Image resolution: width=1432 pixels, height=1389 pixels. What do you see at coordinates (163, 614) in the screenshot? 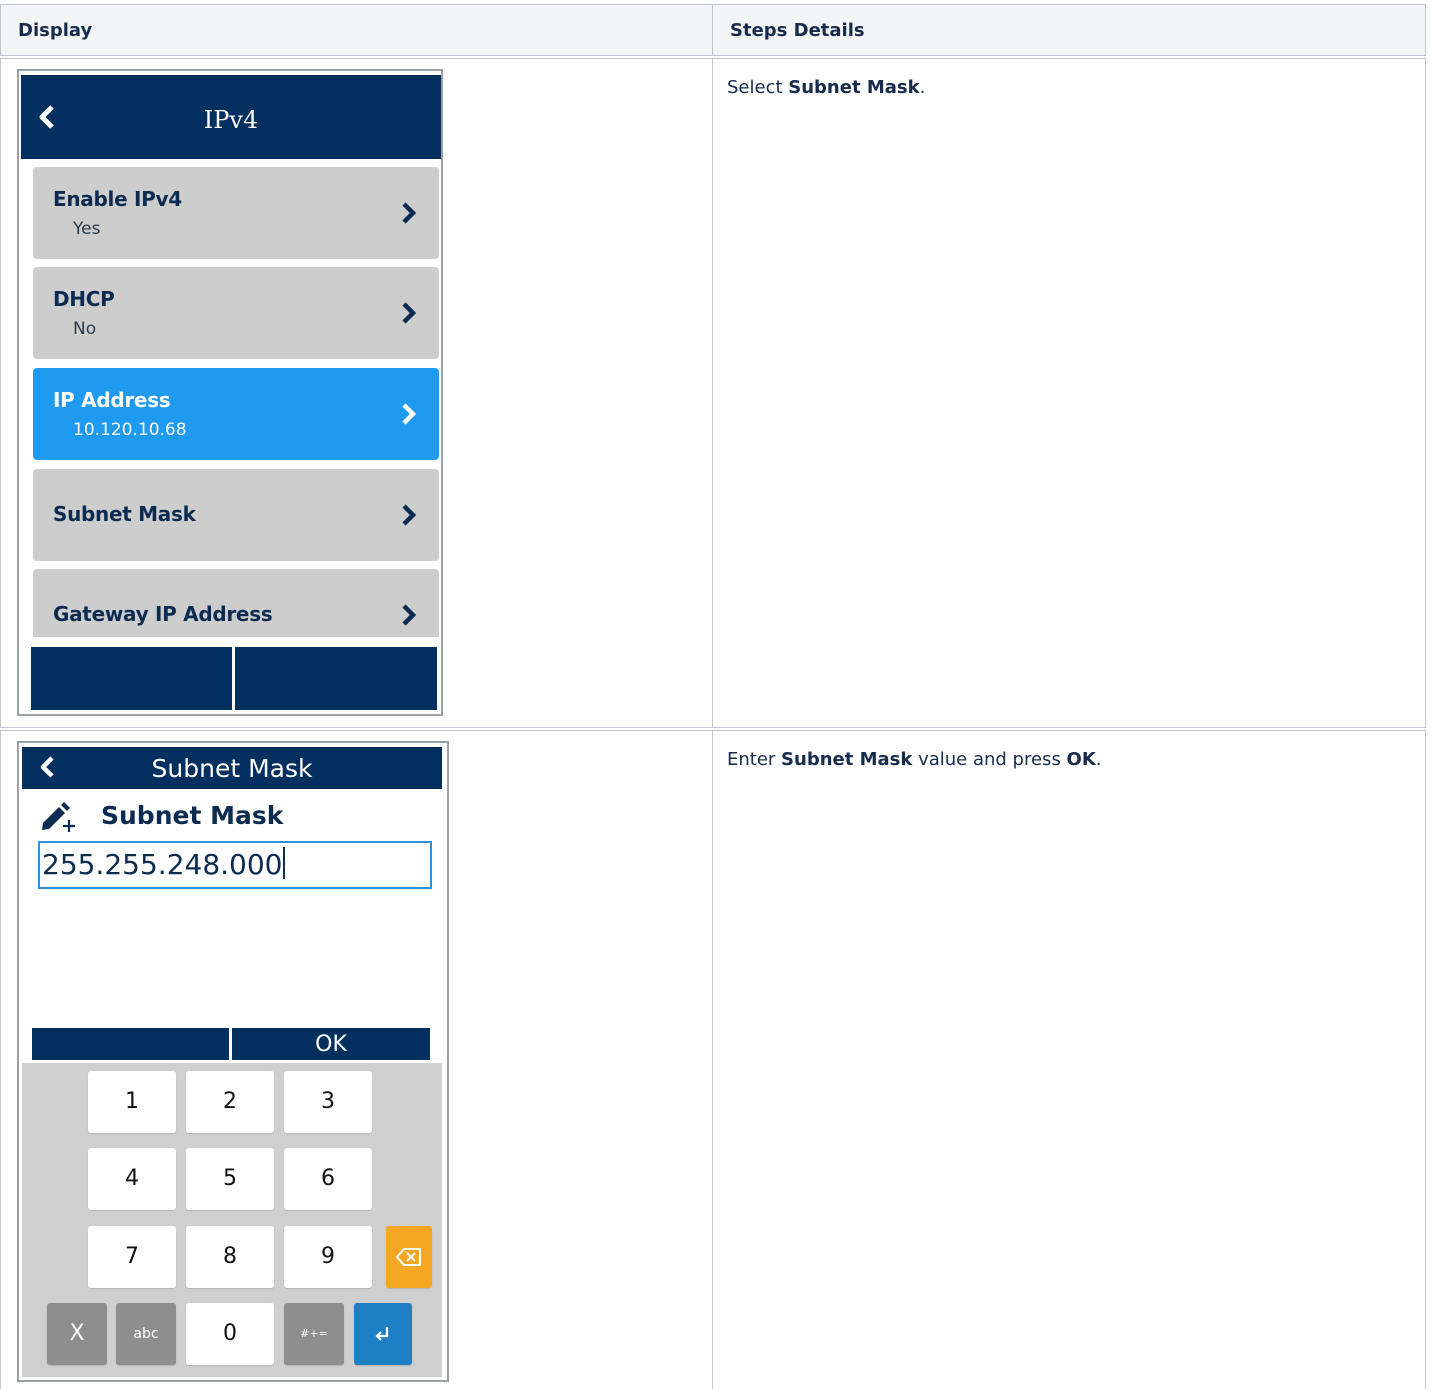
I see `menu-item-label: Gateway IP Address` at bounding box center [163, 614].